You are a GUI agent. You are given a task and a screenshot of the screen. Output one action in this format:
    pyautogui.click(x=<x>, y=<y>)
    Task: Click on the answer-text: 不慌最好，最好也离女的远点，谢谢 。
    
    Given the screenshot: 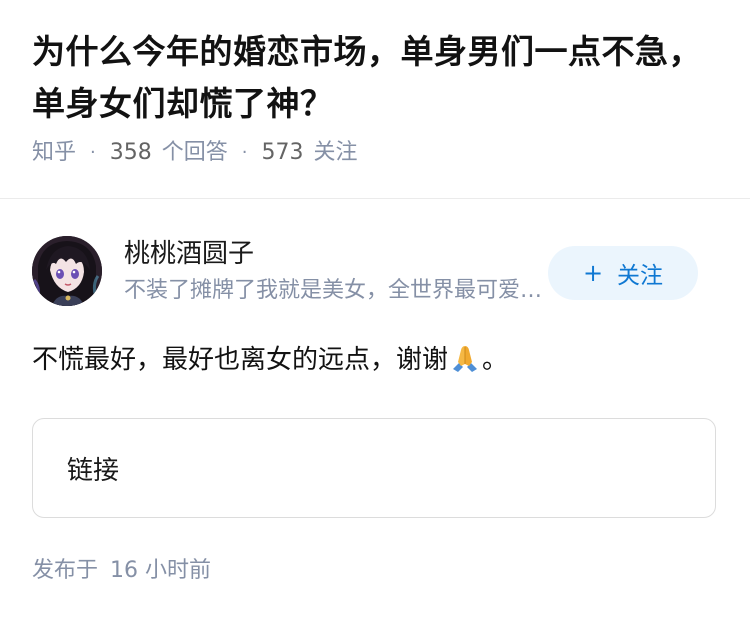 What is the action you would take?
    pyautogui.click(x=377, y=362)
    